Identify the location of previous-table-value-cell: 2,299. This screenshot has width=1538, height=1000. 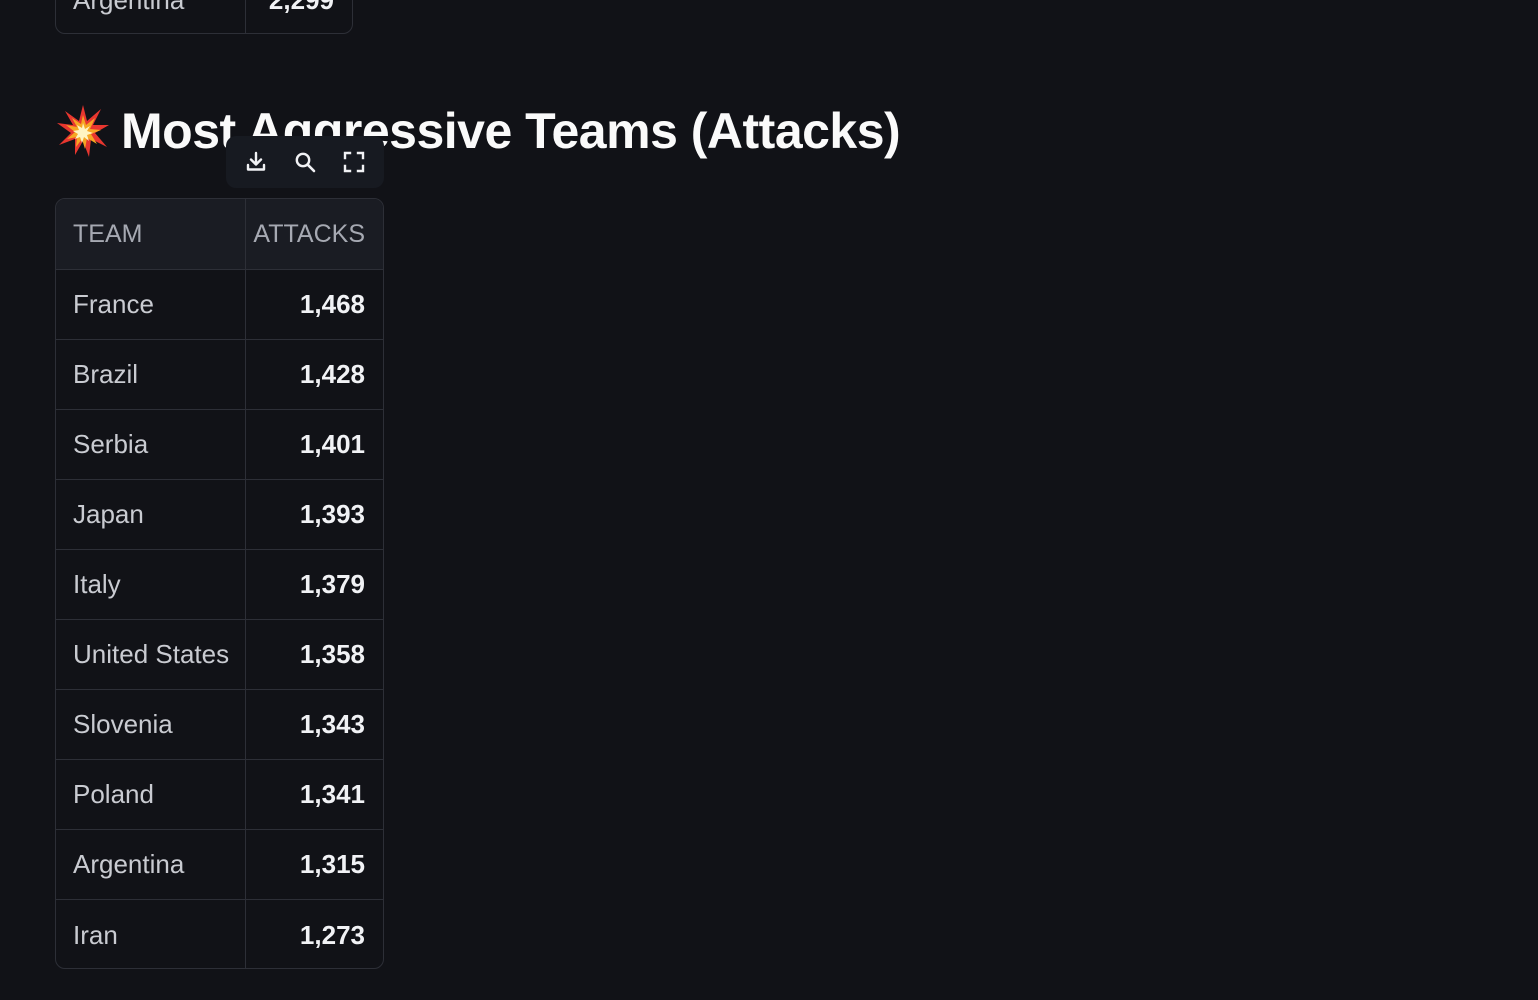
(299, 16).